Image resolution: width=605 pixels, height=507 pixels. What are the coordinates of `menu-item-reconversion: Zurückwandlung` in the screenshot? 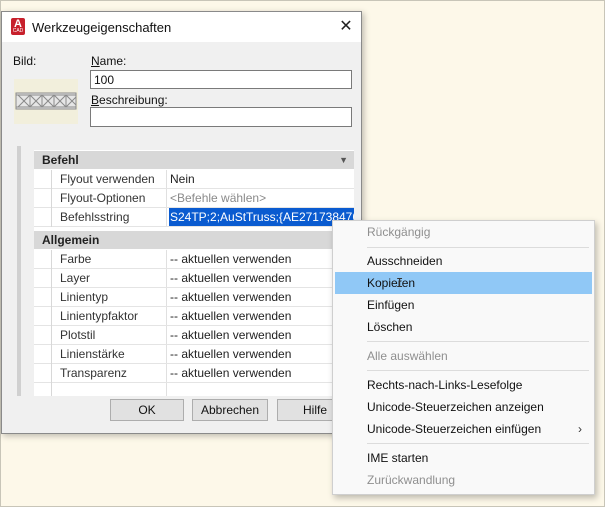 It's located at (463, 480).